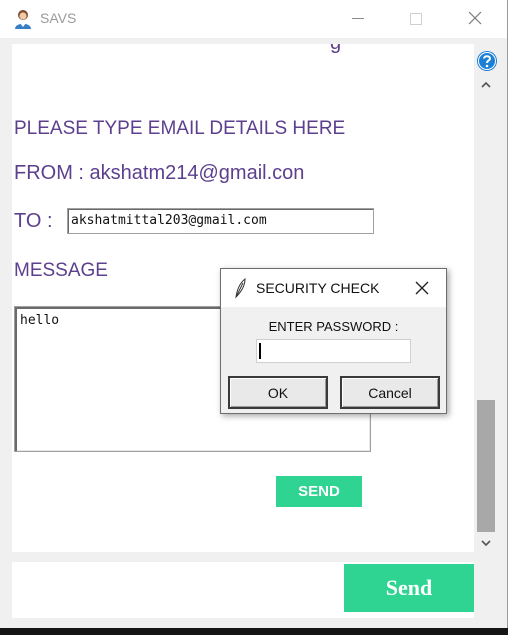 The height and width of the screenshot is (635, 508). What do you see at coordinates (61, 270) in the screenshot?
I see `message-label: MESSAGE` at bounding box center [61, 270].